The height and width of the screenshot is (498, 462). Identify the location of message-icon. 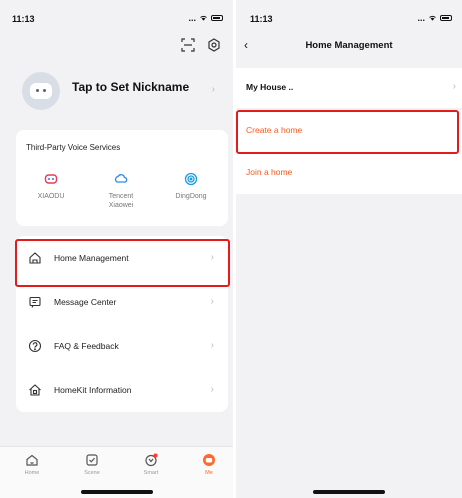
(35, 302).